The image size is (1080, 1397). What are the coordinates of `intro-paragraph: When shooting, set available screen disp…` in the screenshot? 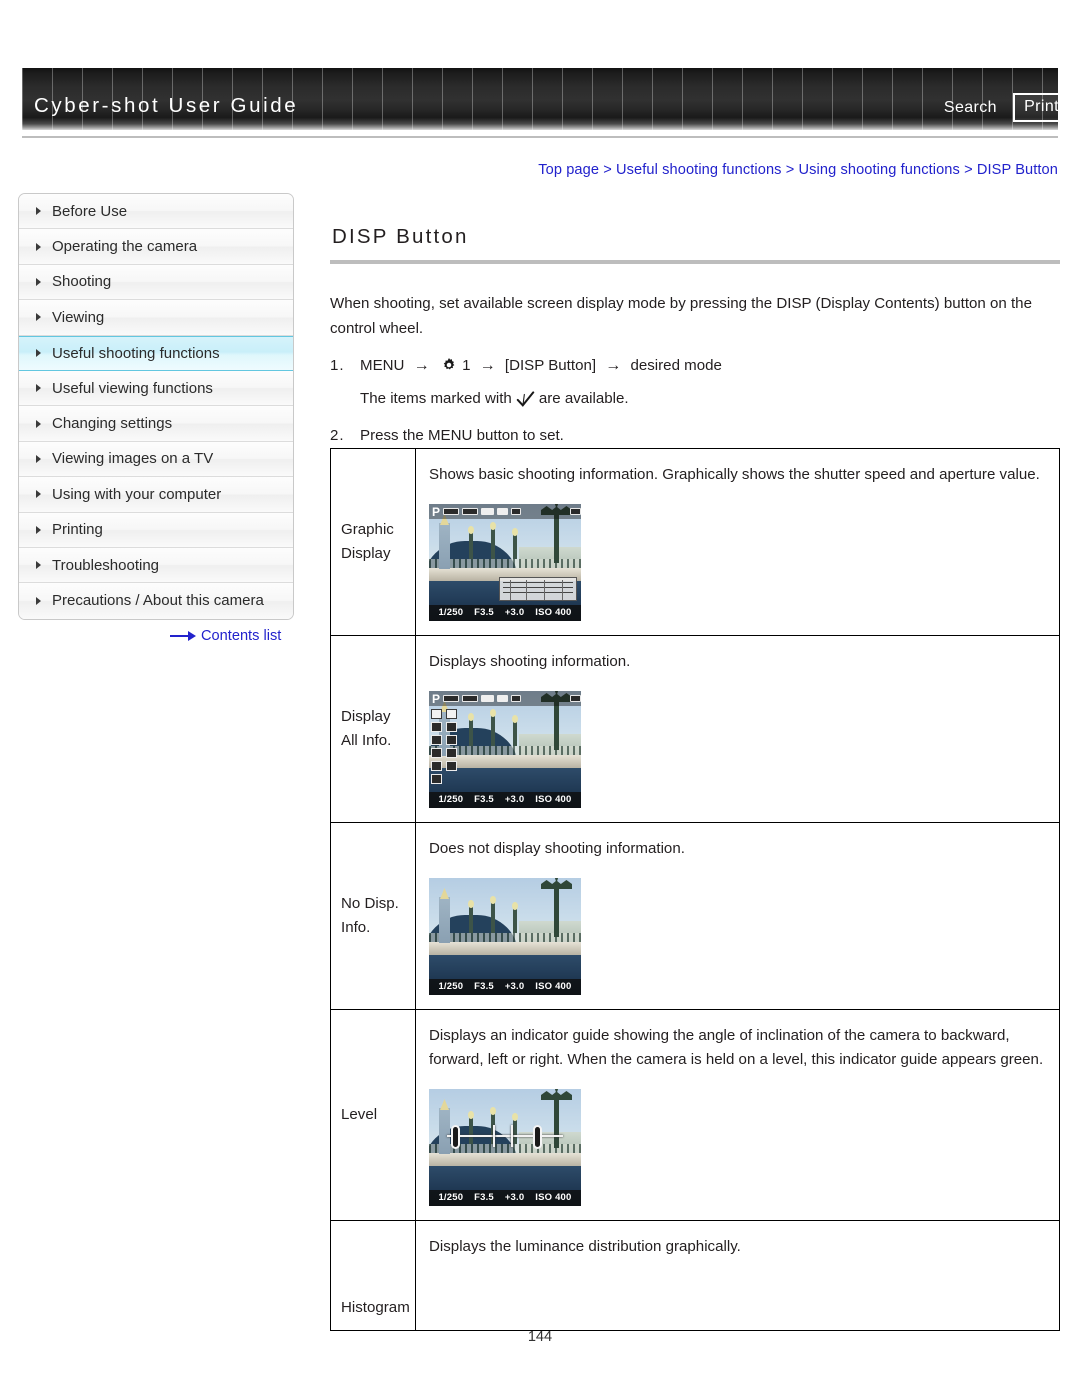 It's located at (681, 316).